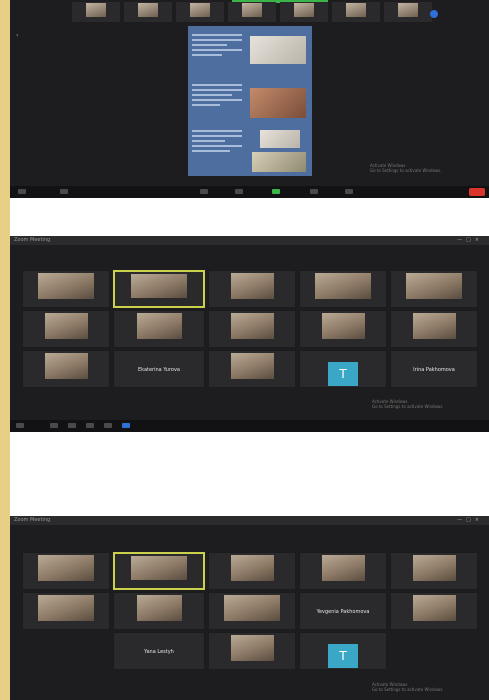 The width and height of the screenshot is (489, 700). I want to click on record-icon, so click(314, 191).